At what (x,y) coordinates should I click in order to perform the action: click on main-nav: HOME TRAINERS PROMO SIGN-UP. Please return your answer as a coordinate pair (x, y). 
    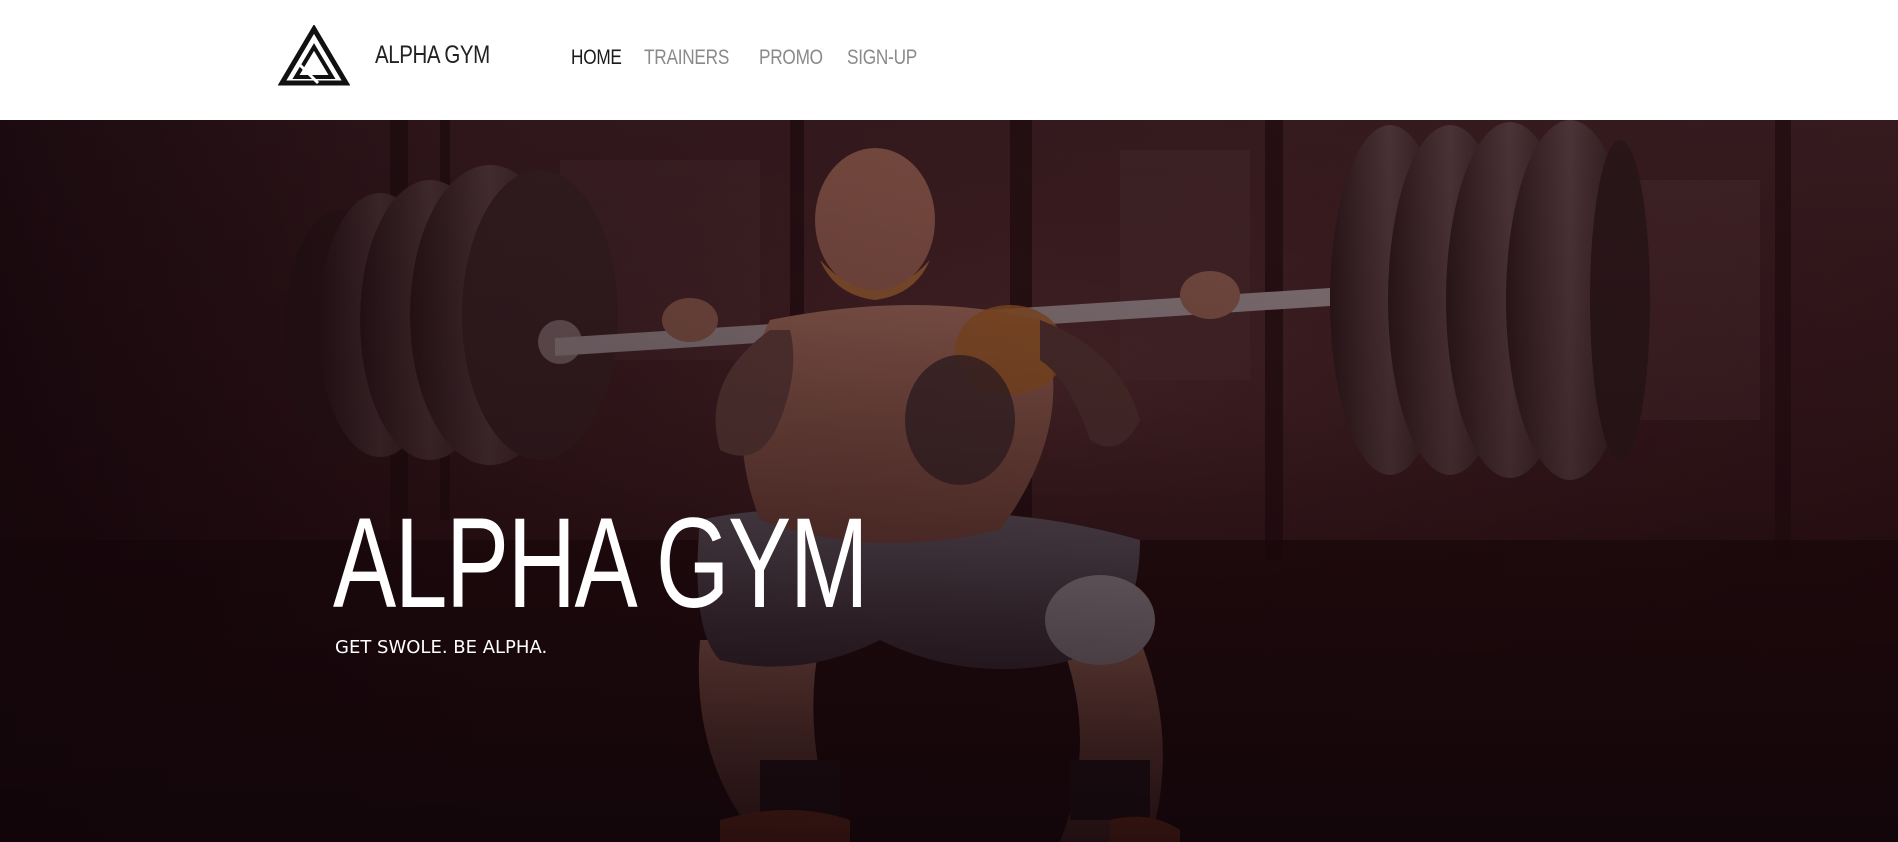
    Looking at the image, I should click on (747, 58).